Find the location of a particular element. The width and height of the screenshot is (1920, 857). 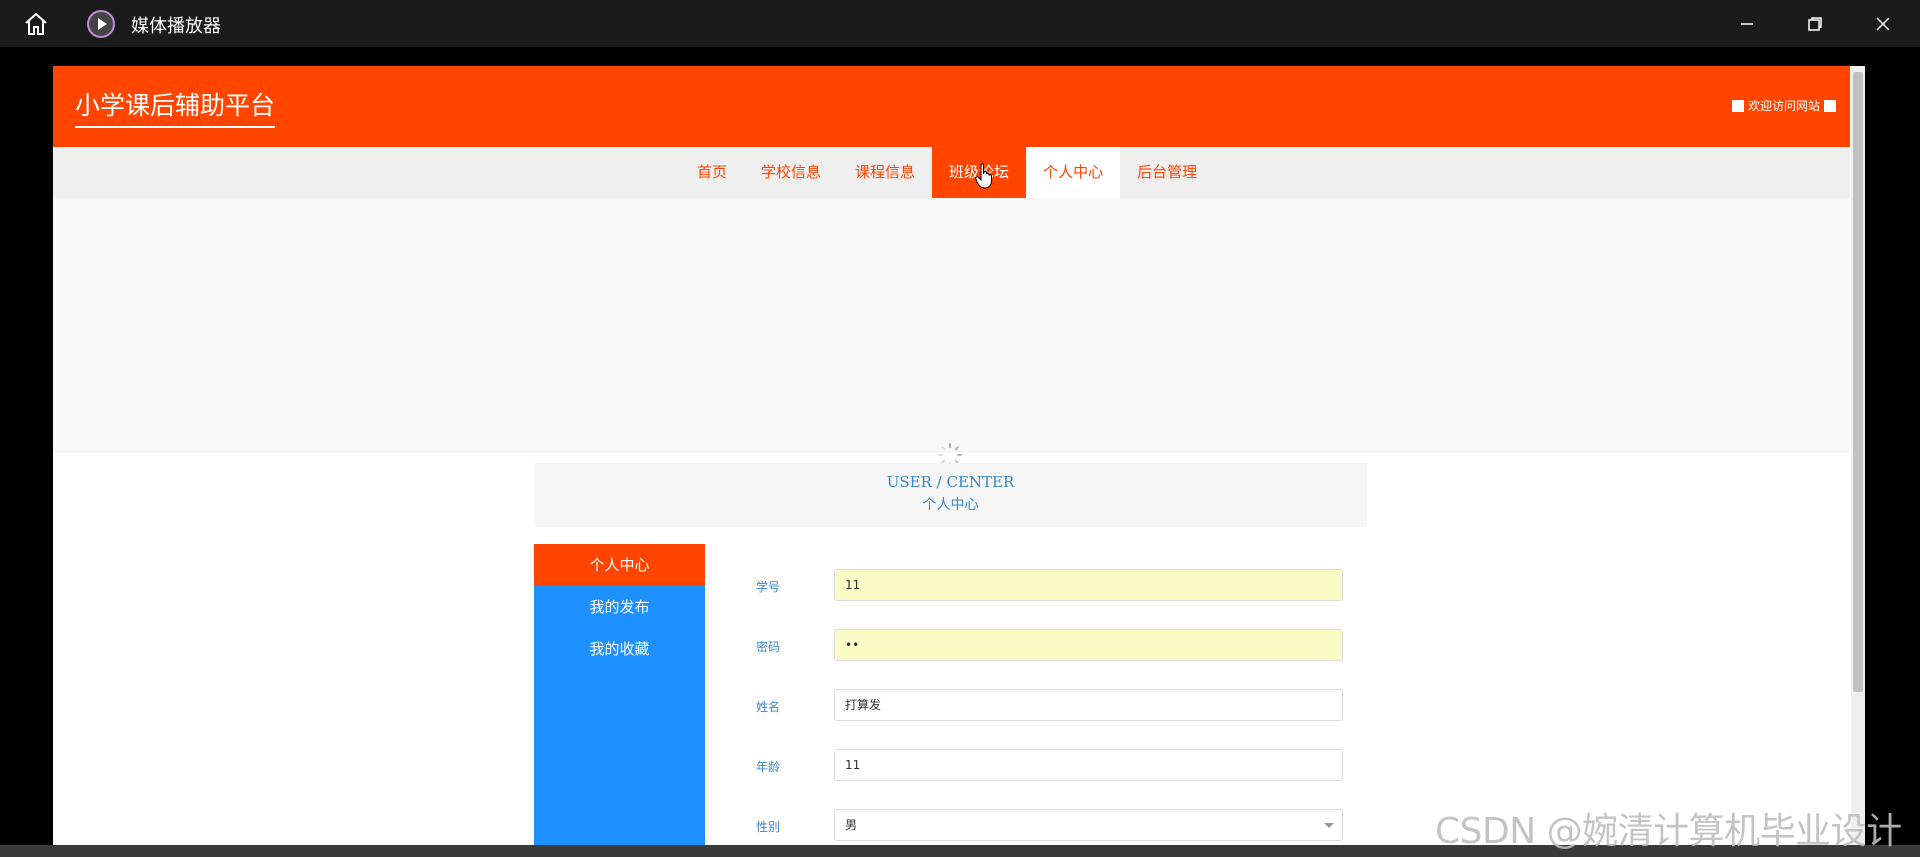

media-player-icon is located at coordinates (101, 24).